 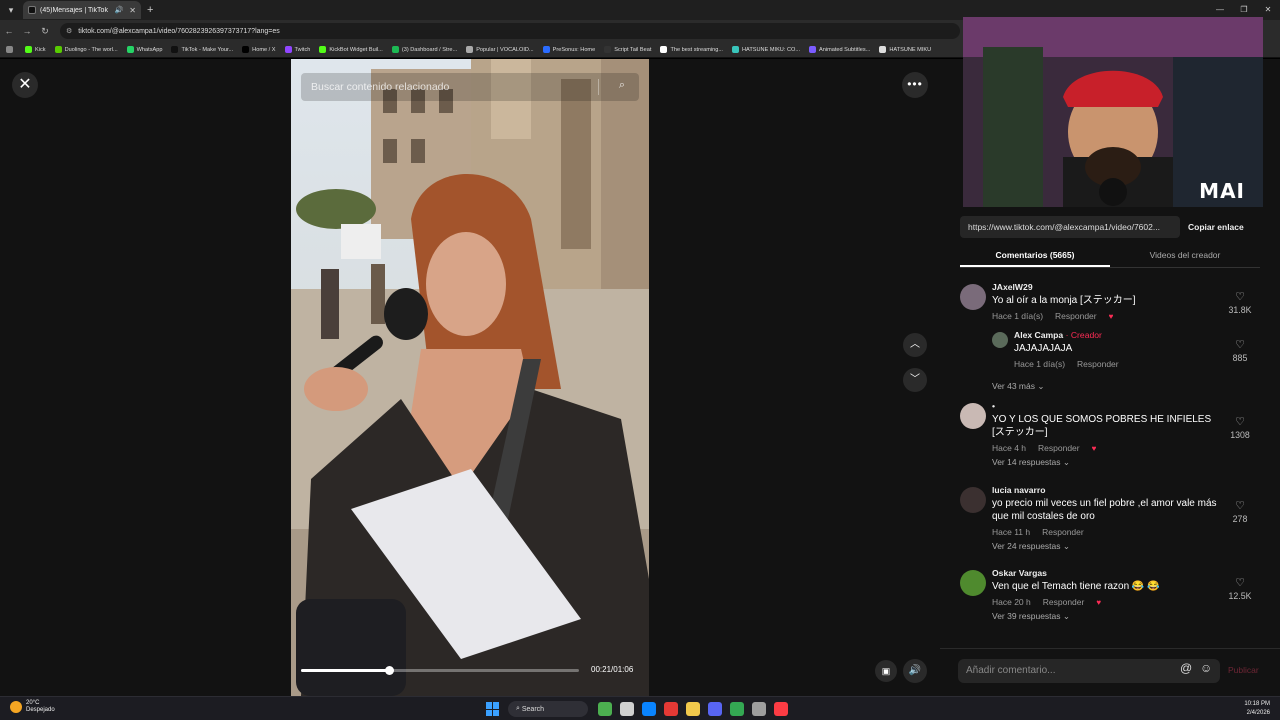 I want to click on tab-search-icon: ▾, so click(x=11, y=10).